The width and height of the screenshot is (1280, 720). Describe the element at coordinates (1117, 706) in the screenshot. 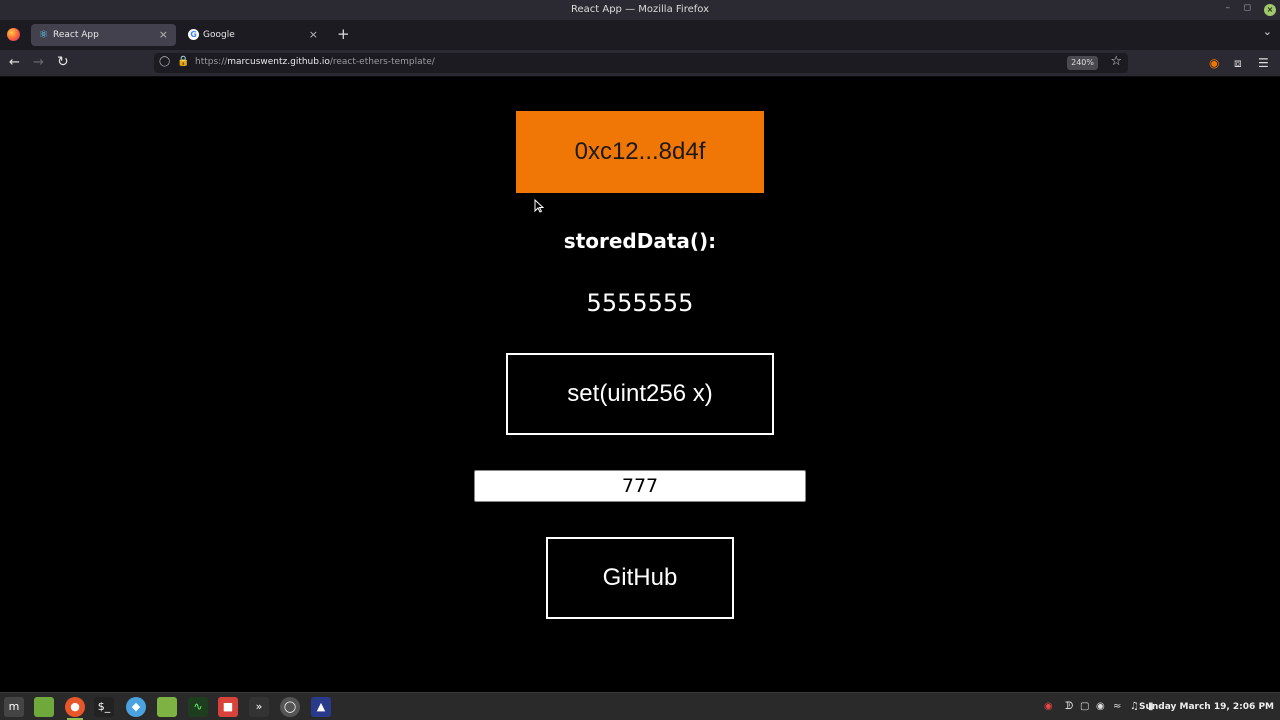

I see `wifi-icon: ≈` at that location.